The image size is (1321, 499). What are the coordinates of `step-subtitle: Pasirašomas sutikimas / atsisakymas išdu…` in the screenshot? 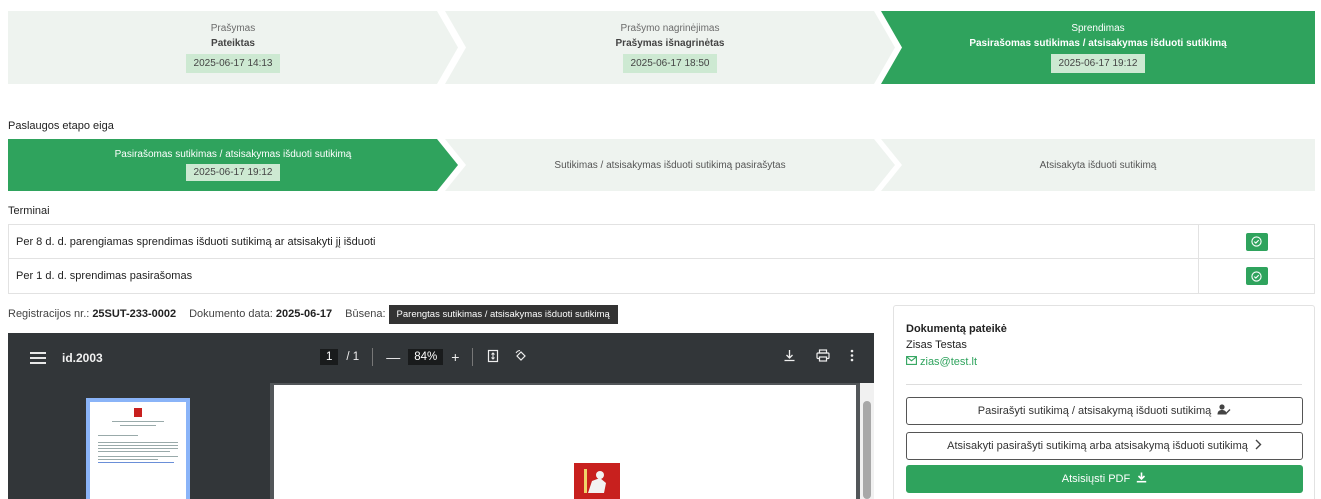 It's located at (1098, 43).